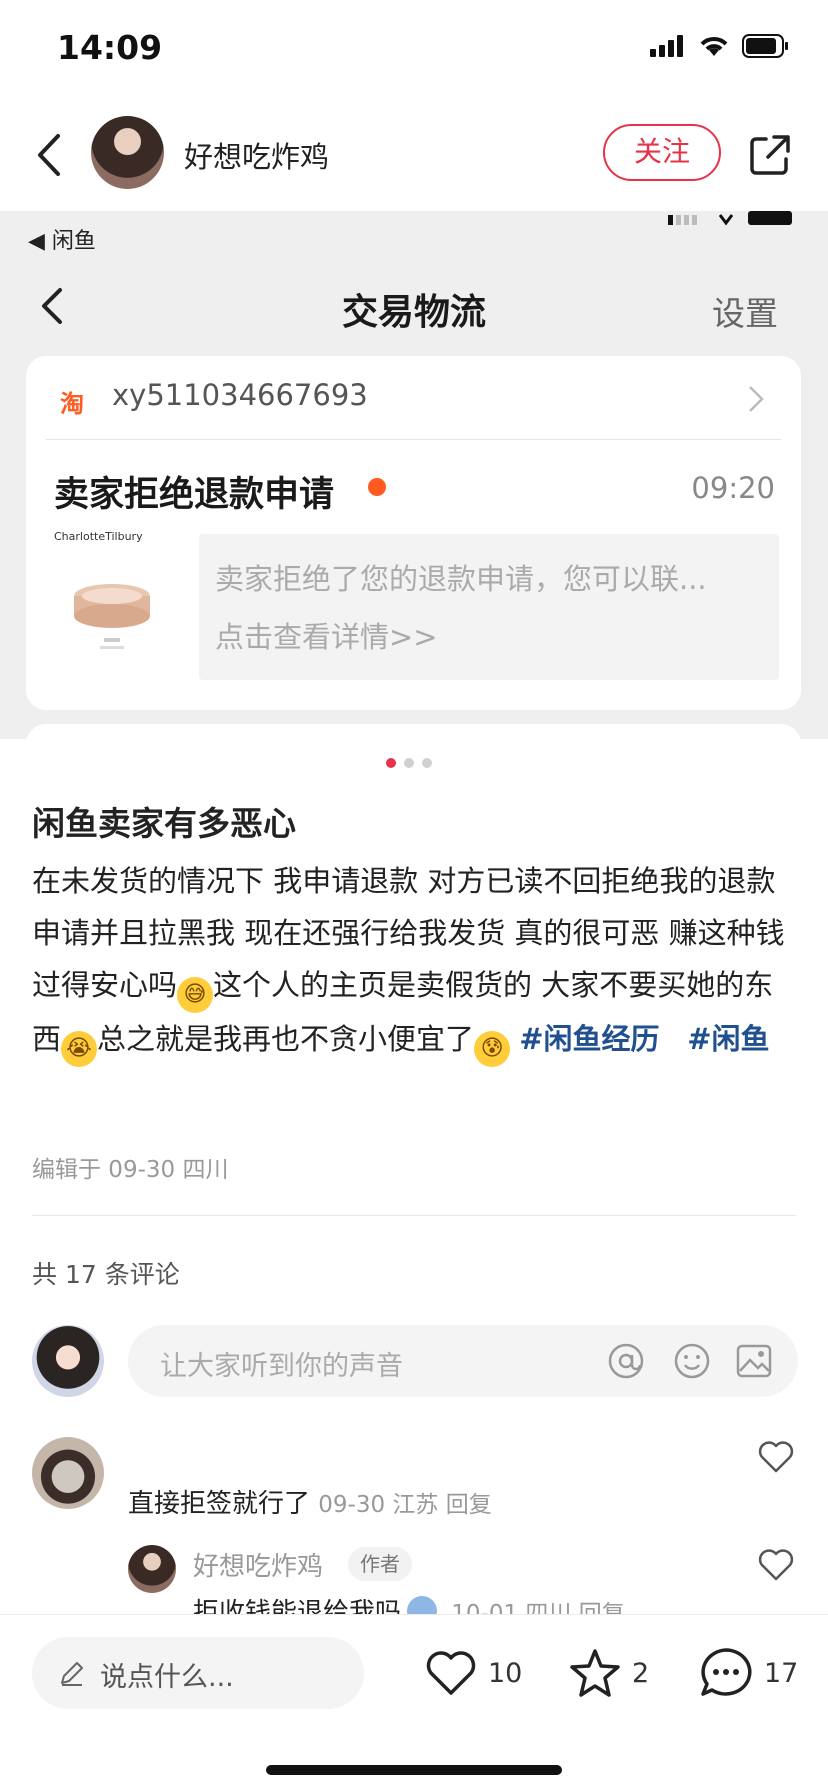 This screenshot has height=1792, width=828. Describe the element at coordinates (106, 1274) in the screenshot. I see `comment-count: 共 17 条评论` at that location.